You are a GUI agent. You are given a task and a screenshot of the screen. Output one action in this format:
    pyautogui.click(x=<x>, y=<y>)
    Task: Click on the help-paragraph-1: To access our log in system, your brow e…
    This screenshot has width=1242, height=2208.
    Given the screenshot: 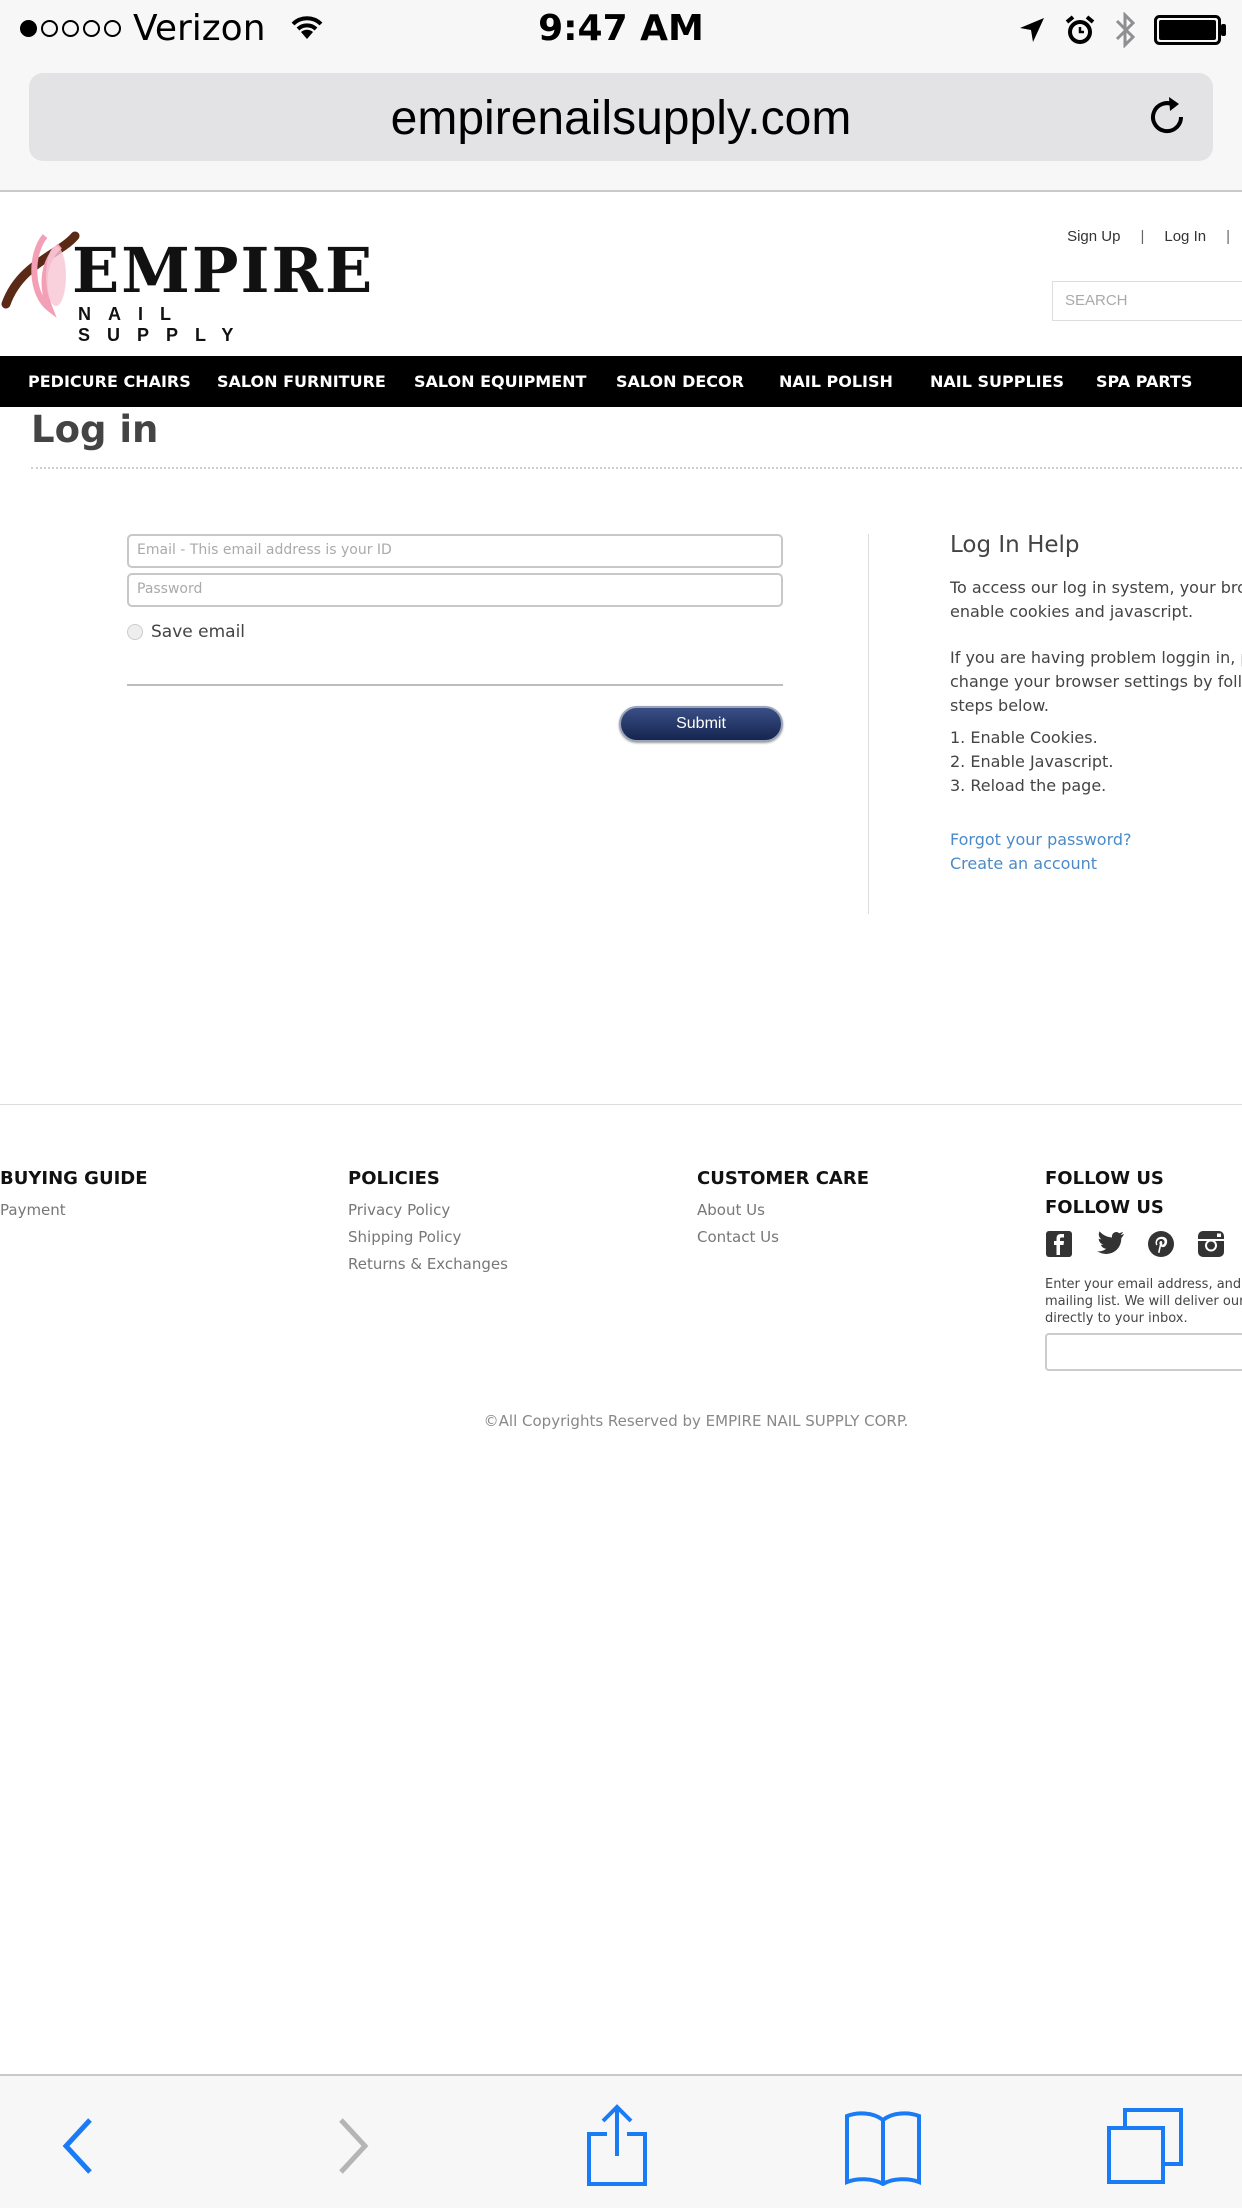 What is the action you would take?
    pyautogui.click(x=1096, y=600)
    